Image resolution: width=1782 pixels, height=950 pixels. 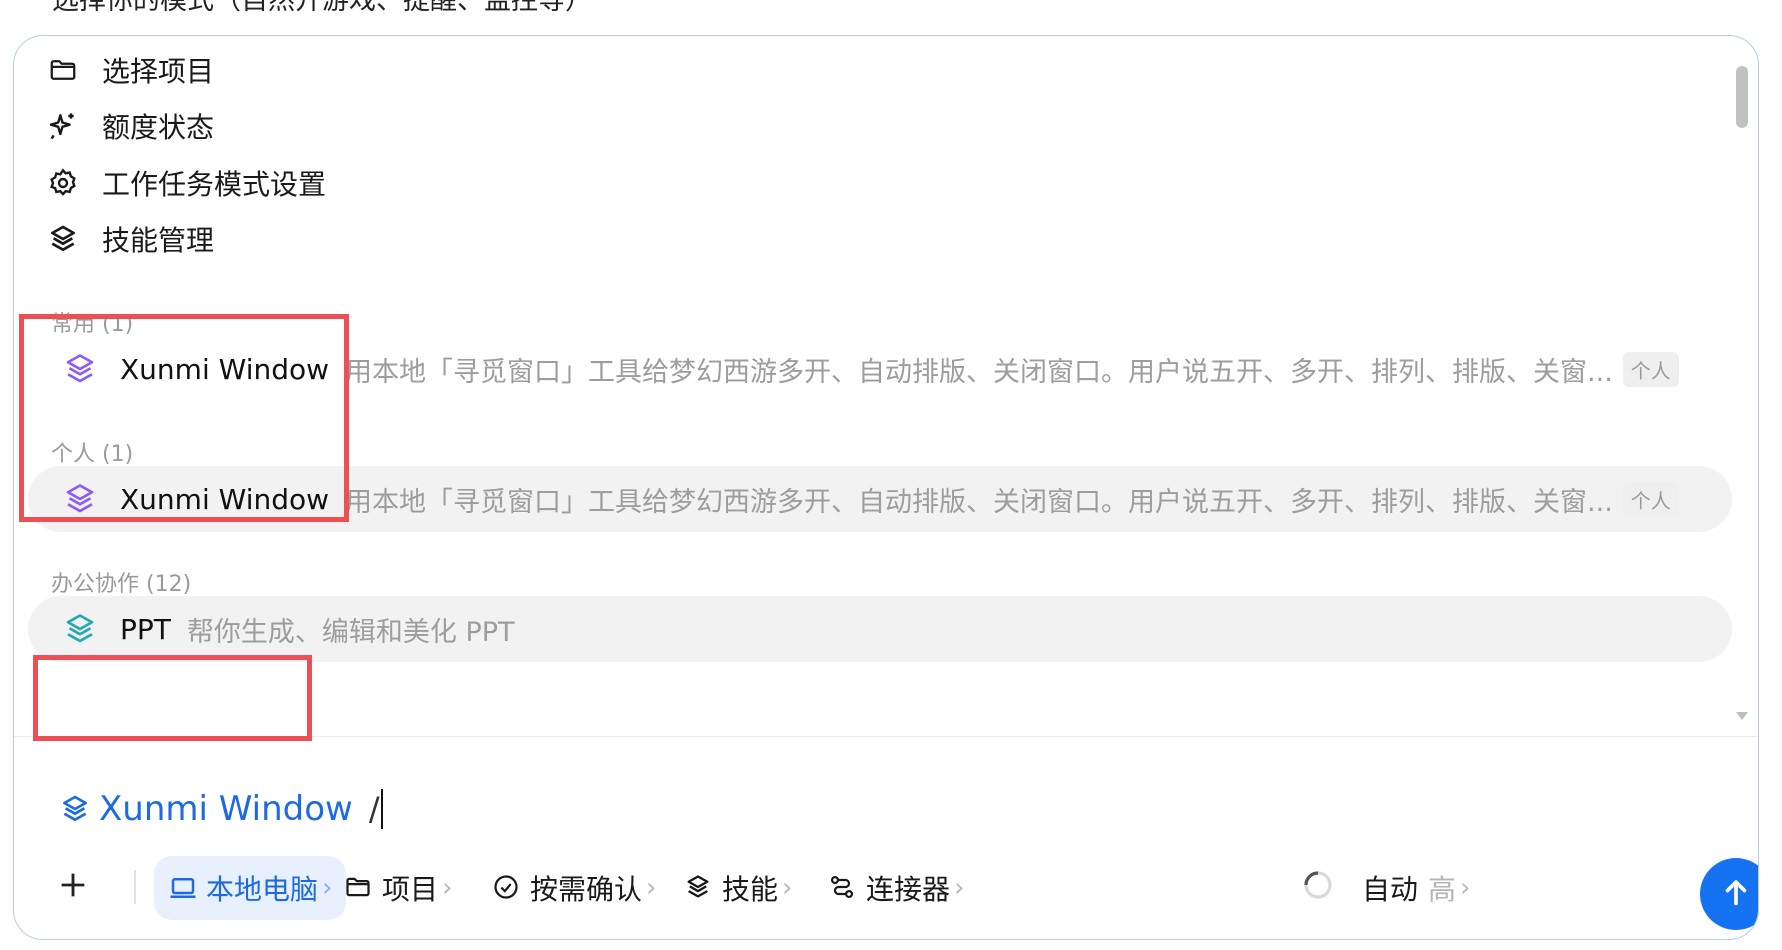 I want to click on skills-label: 技能, so click(x=750, y=889).